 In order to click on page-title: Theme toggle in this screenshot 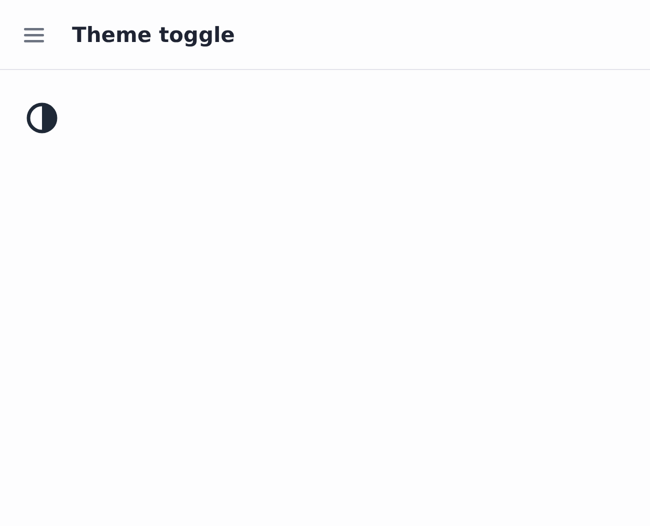, I will do `click(153, 34)`.